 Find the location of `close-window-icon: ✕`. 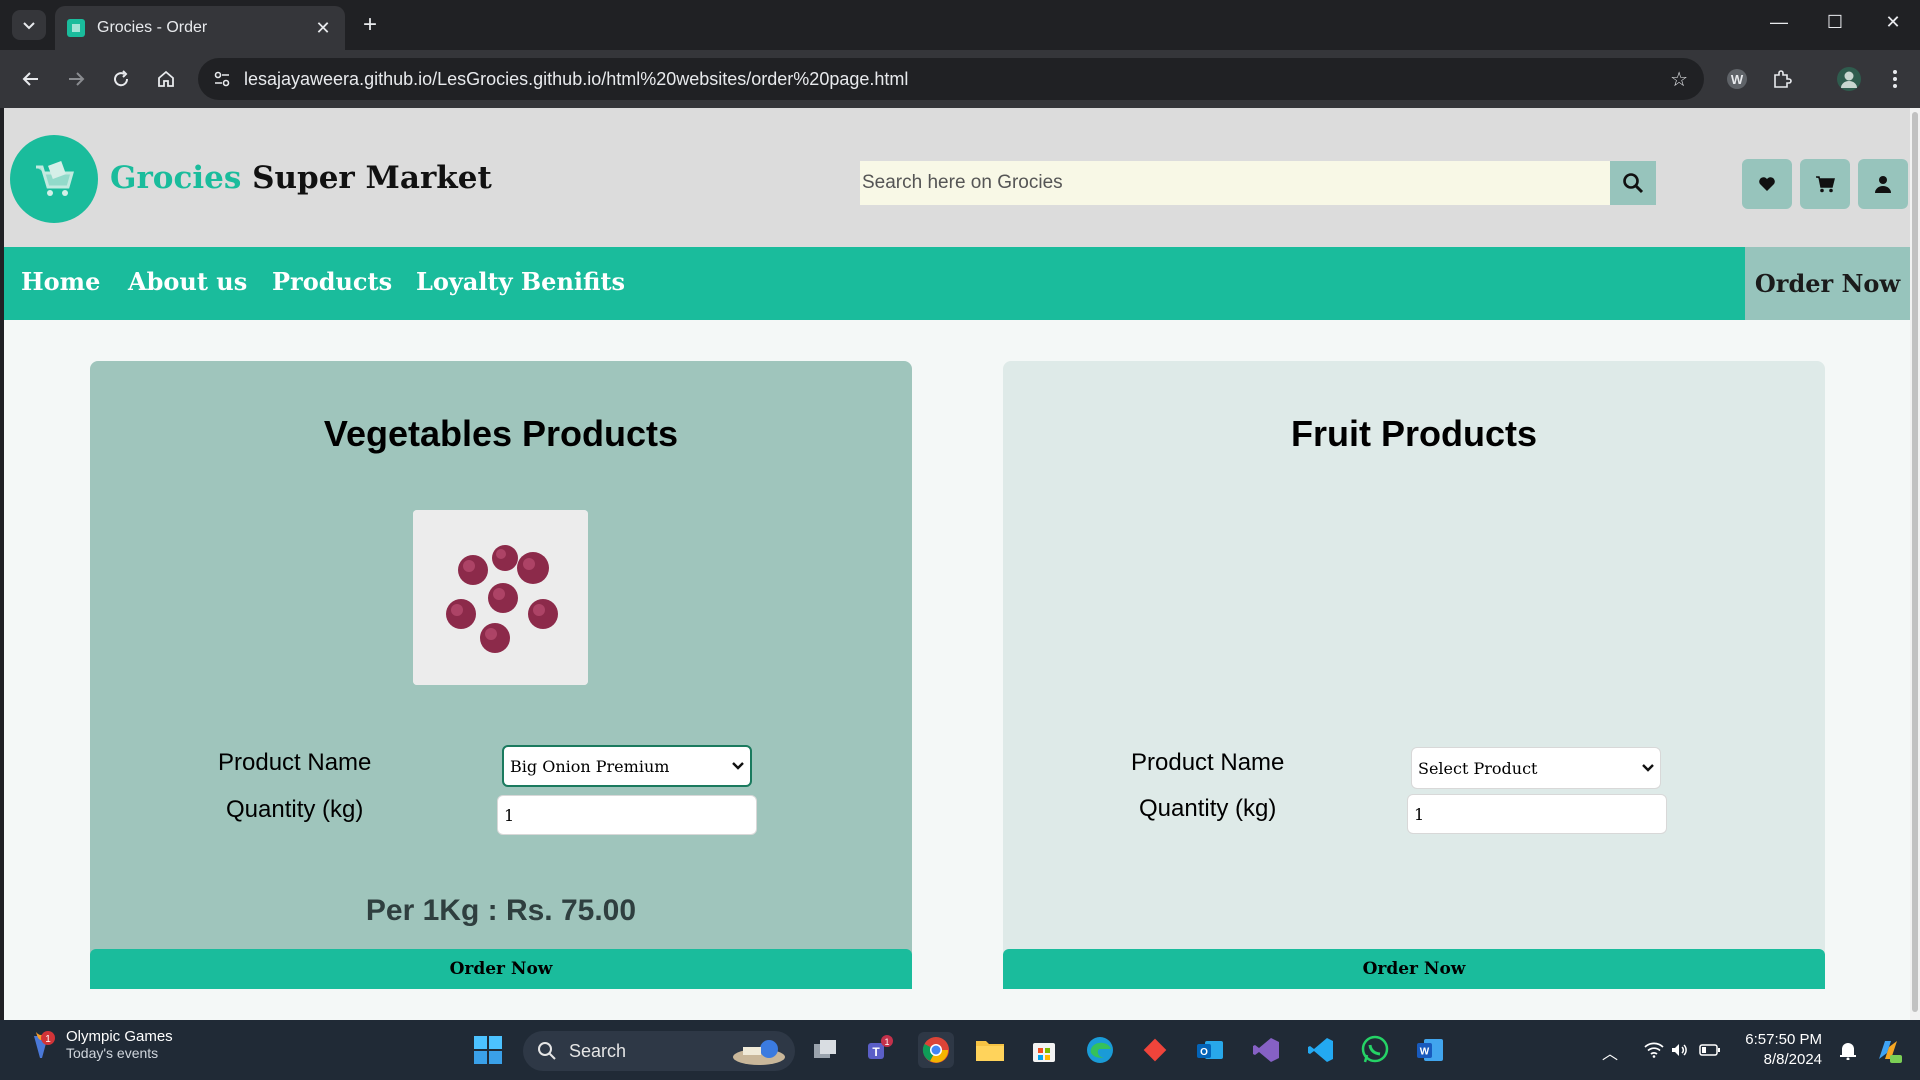

close-window-icon: ✕ is located at coordinates (1893, 22).